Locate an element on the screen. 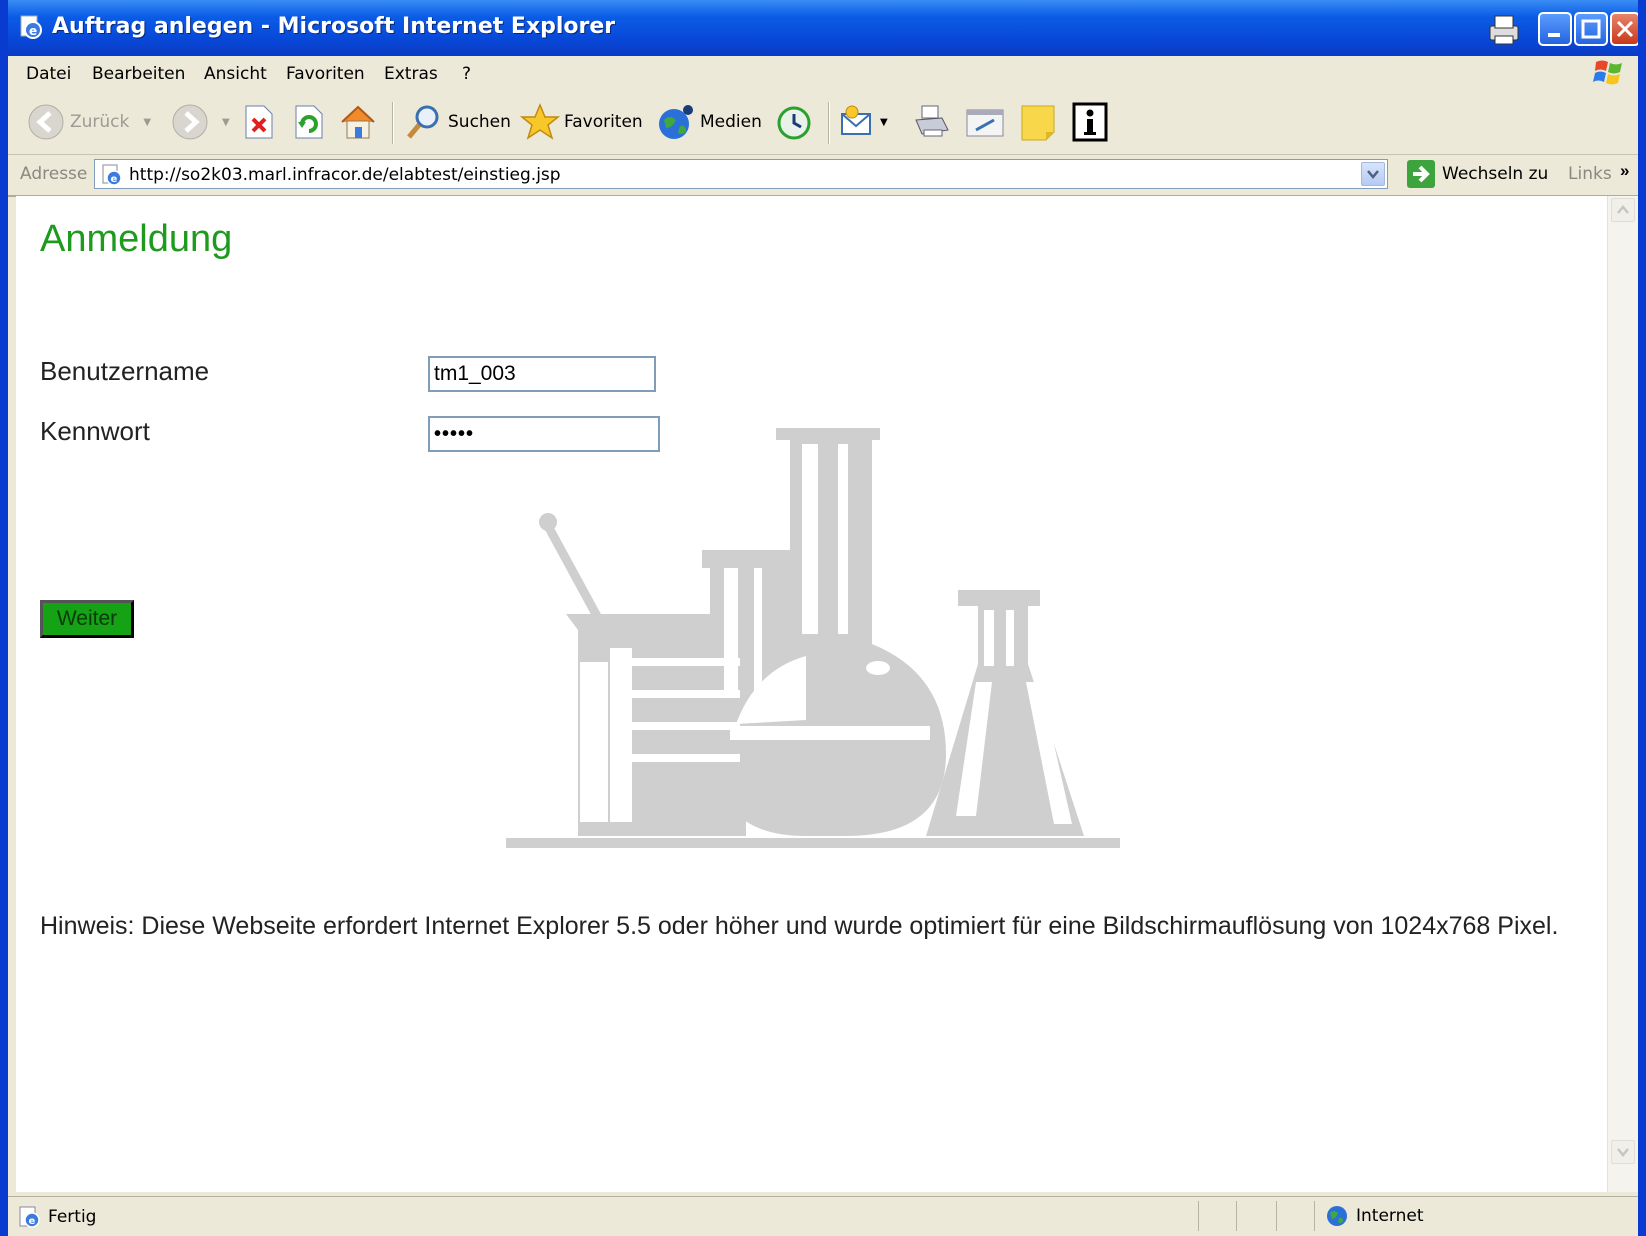 The width and height of the screenshot is (1646, 1236). home-icon is located at coordinates (358, 122).